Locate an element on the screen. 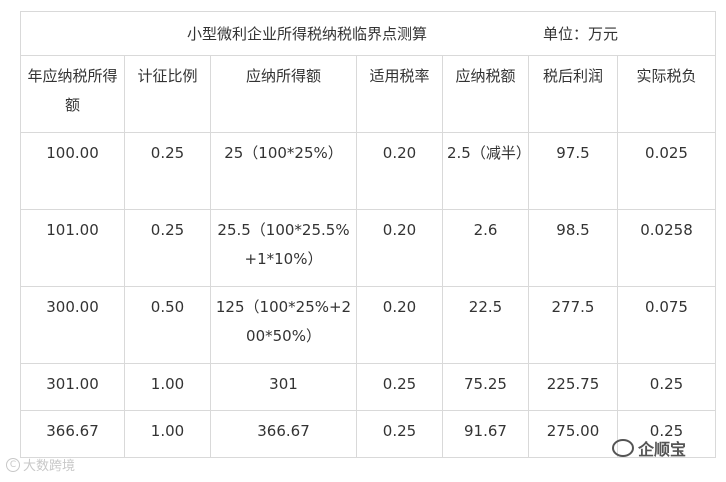  watermark-right: 企顺宝 is located at coordinates (649, 448).